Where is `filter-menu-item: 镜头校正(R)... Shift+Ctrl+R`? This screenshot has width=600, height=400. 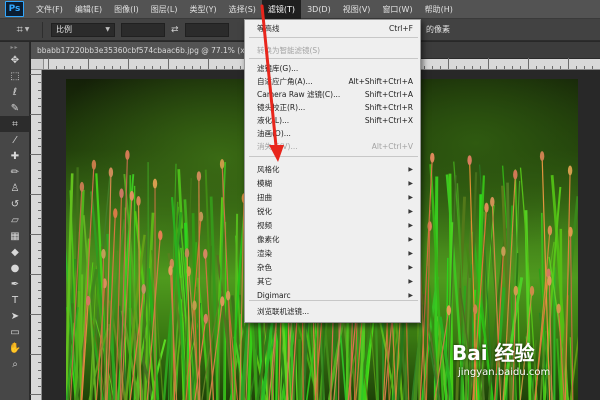 filter-menu-item: 镜头校正(R)... Shift+Ctrl+R is located at coordinates (333, 107).